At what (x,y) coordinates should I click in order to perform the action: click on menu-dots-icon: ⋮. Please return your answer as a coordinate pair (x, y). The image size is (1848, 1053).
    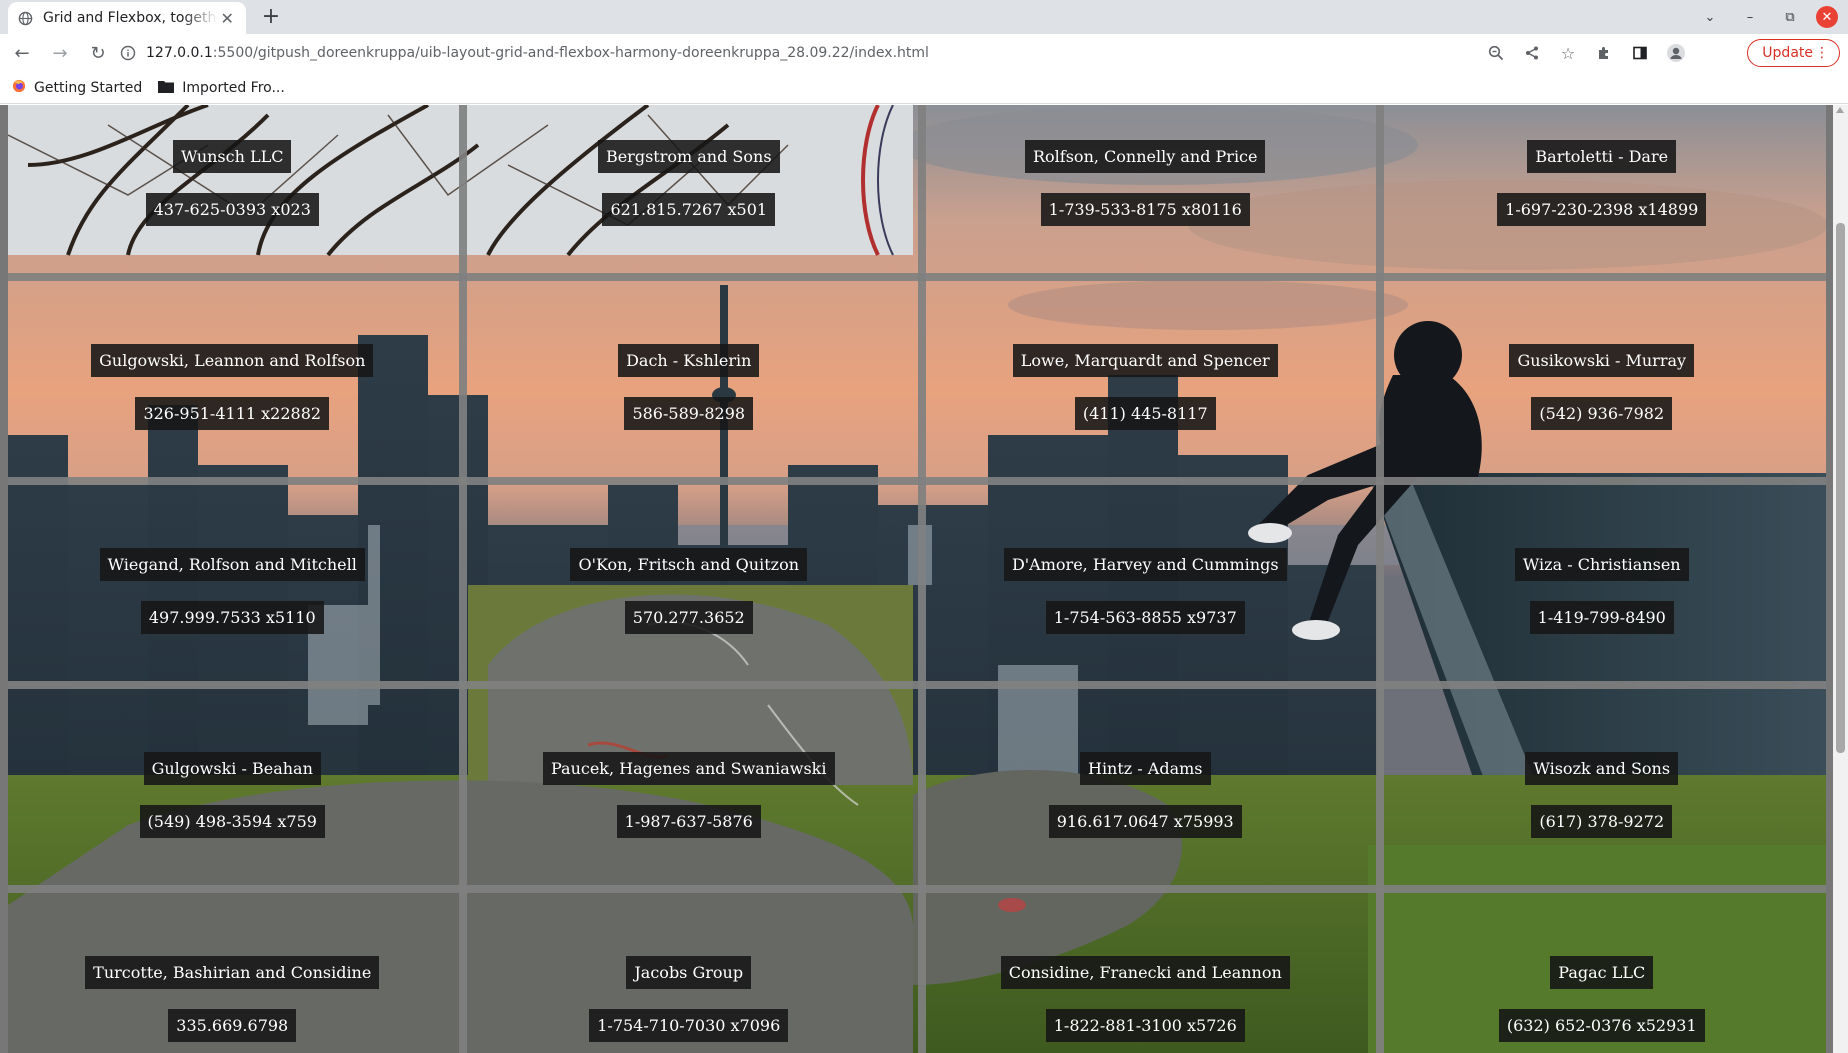
    Looking at the image, I should click on (1822, 53).